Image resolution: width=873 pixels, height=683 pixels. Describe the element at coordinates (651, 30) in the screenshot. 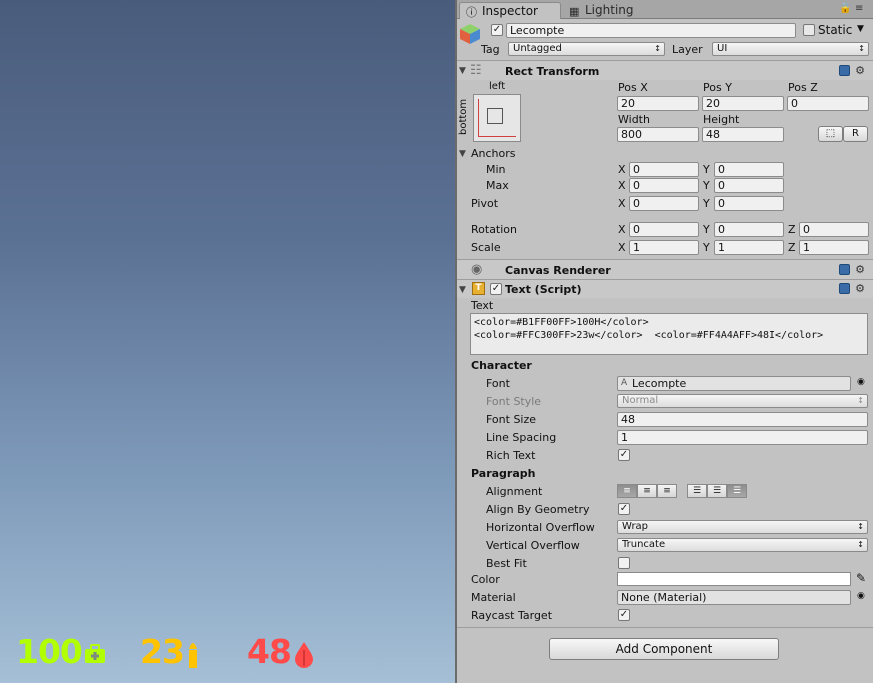

I see `object-name-field: Lecompte` at that location.